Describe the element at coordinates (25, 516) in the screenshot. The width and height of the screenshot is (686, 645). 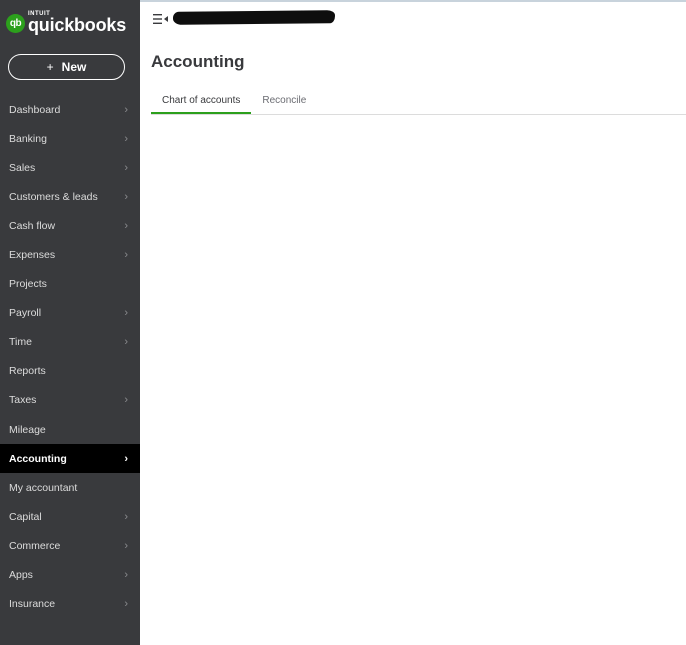
I see `sidebar-item-label: Capital` at that location.